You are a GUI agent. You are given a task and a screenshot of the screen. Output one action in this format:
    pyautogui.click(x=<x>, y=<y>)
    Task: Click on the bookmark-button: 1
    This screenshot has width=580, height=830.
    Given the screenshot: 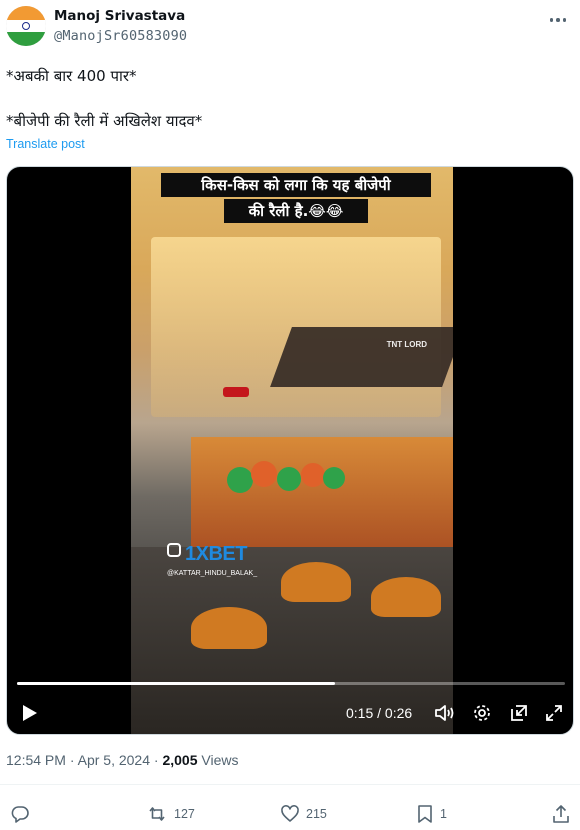 What is the action you would take?
    pyautogui.click(x=431, y=814)
    